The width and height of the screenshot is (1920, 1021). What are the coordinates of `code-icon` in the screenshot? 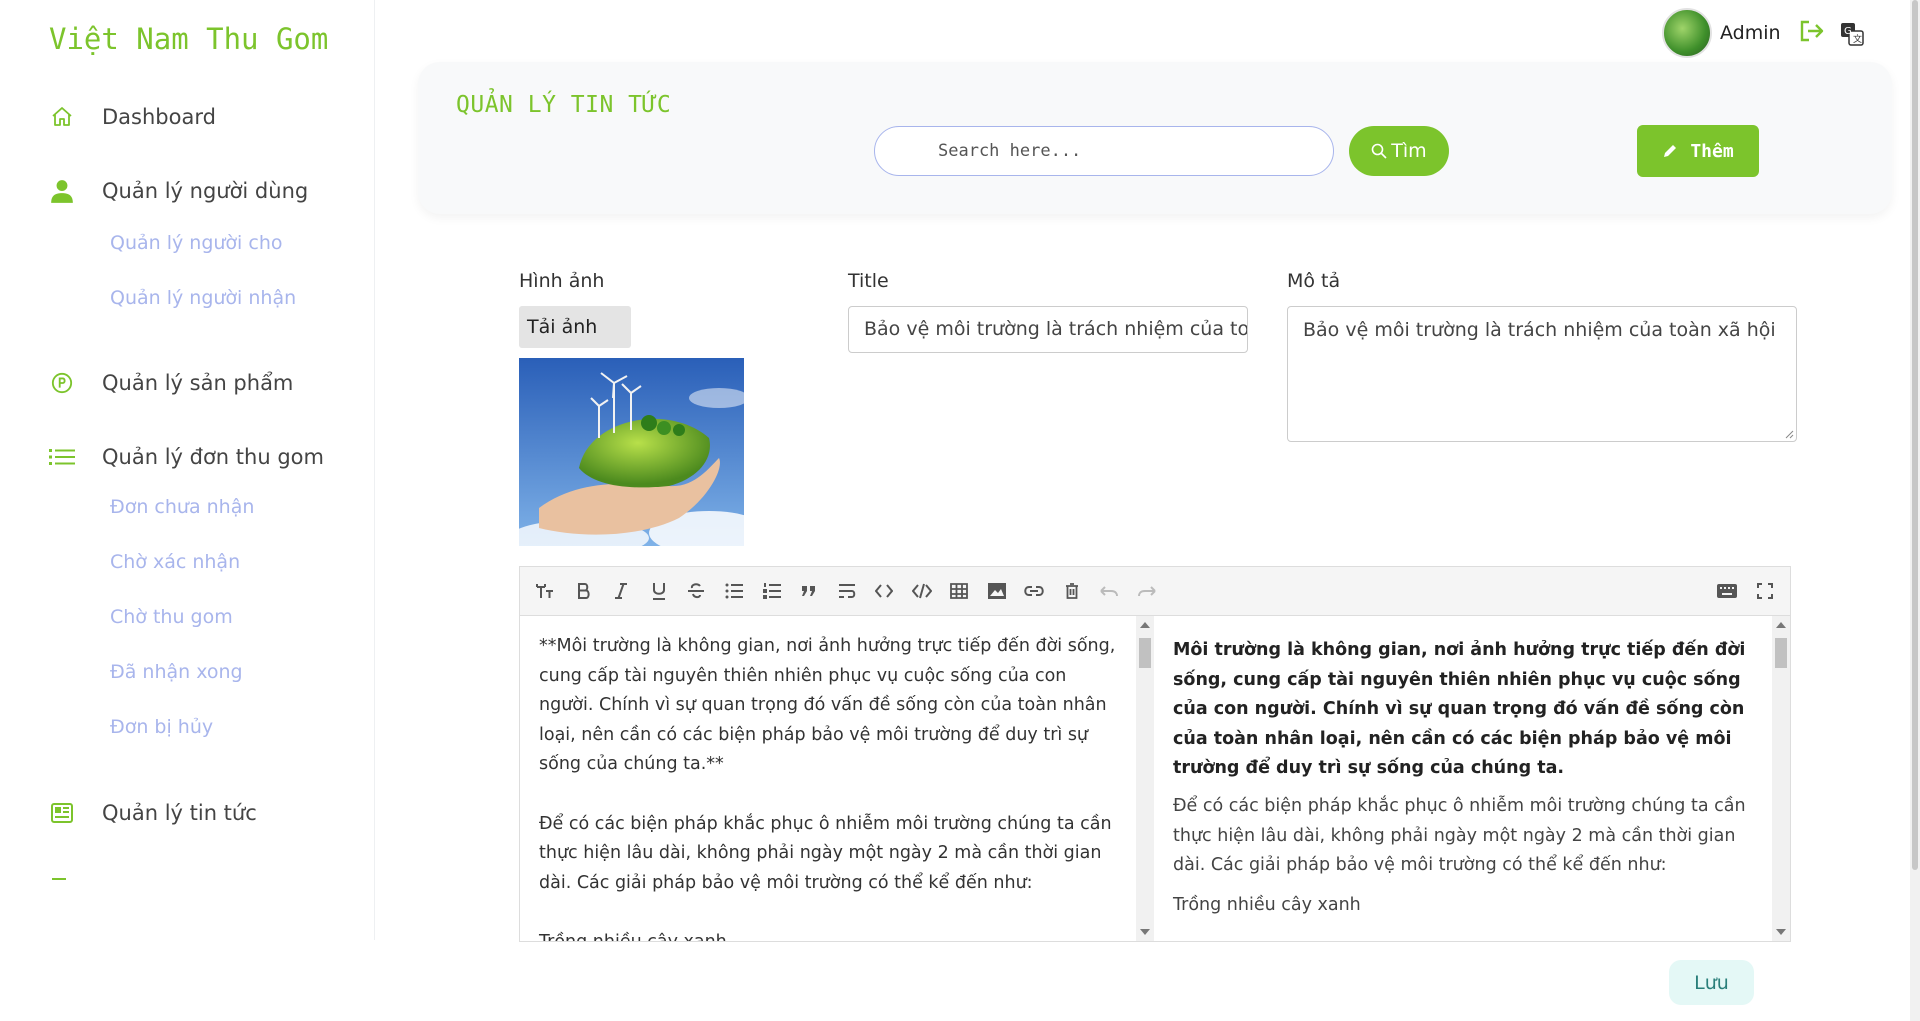 It's located at (884, 591).